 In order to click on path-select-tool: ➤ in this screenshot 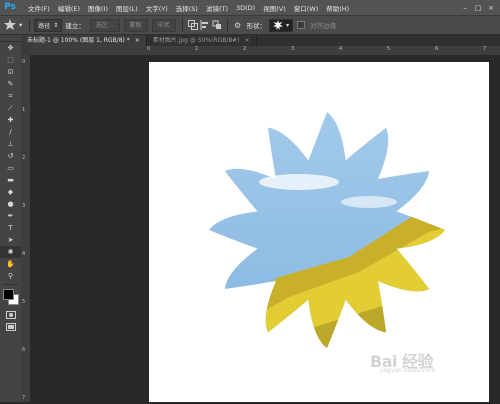, I will do `click(10, 240)`.